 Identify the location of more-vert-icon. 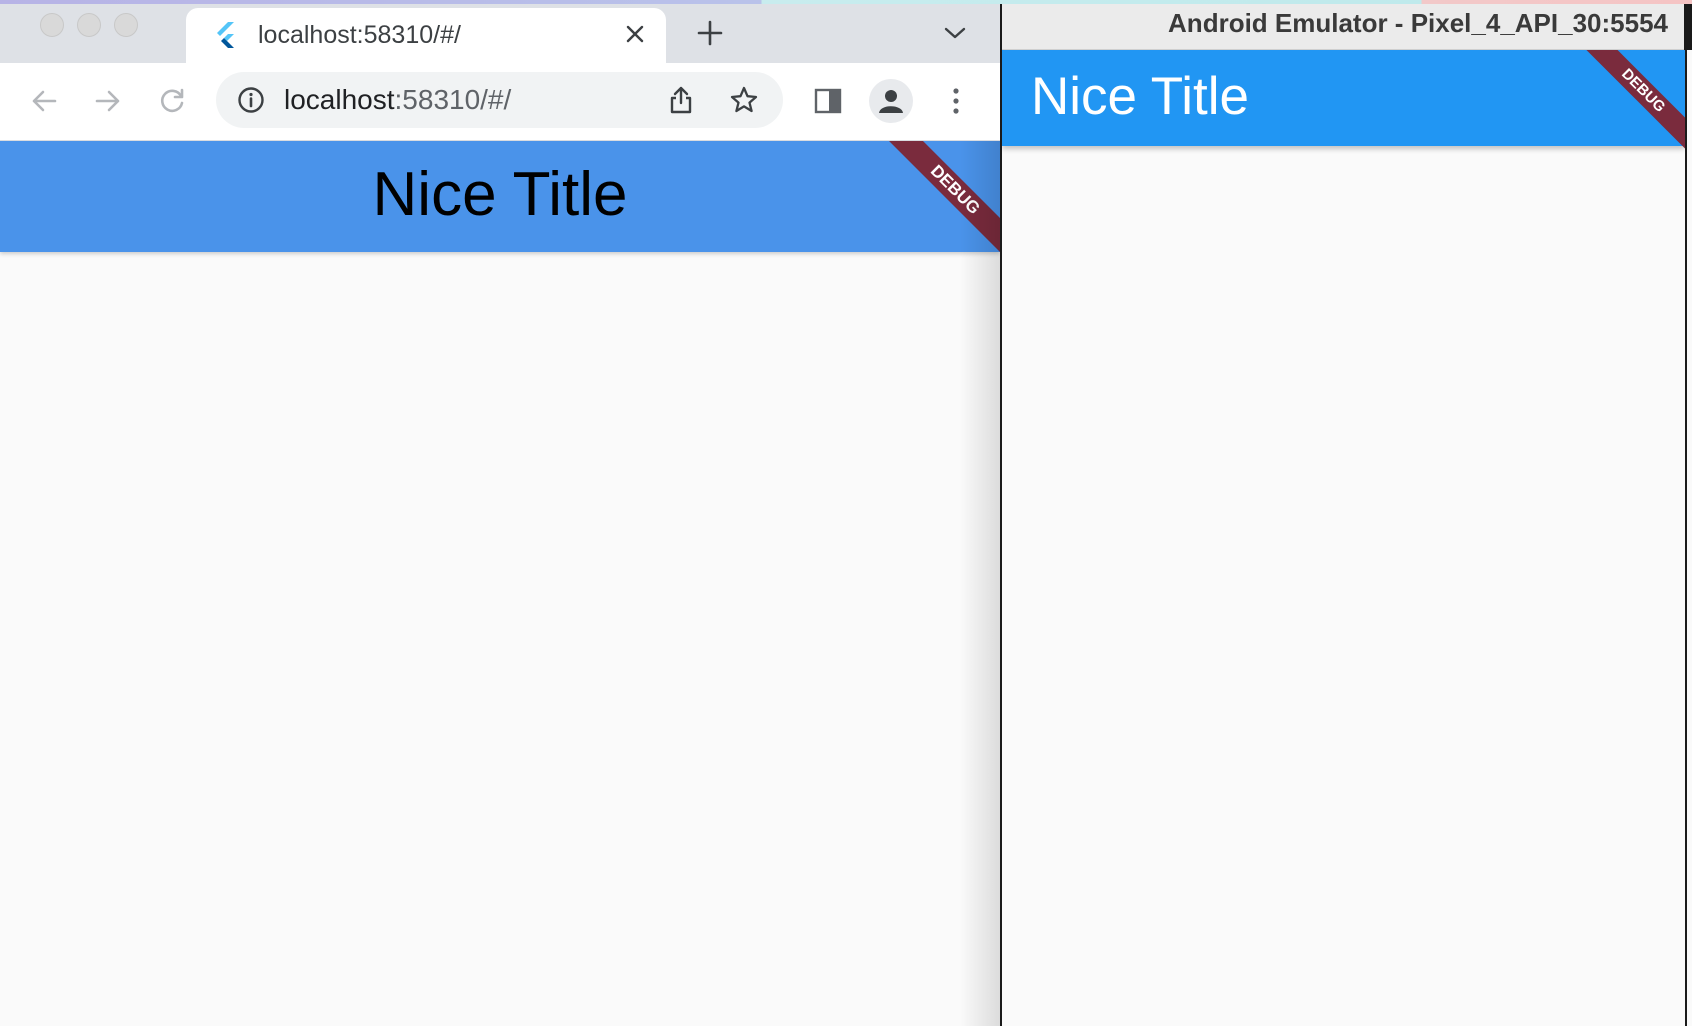
(956, 101).